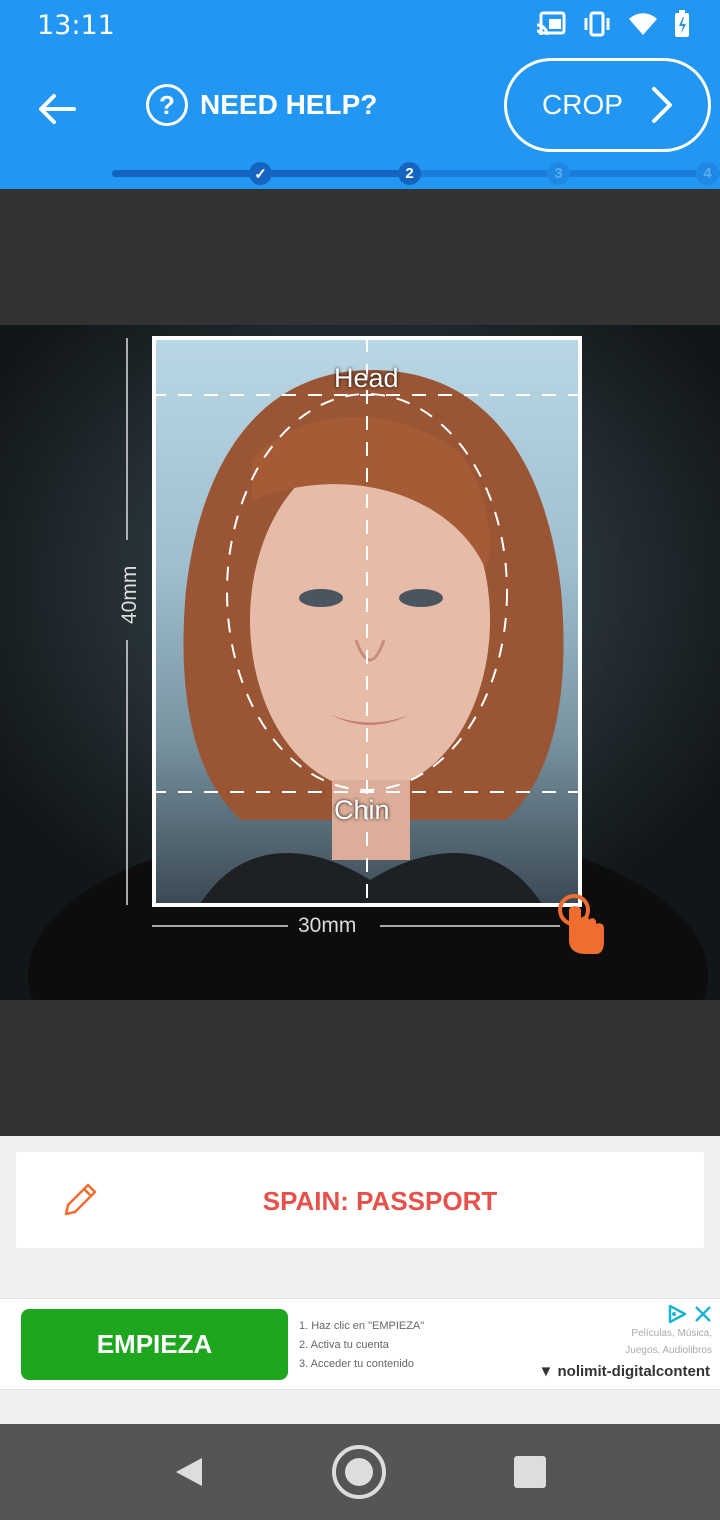 This screenshot has width=720, height=1520. Describe the element at coordinates (546, 1371) in the screenshot. I see `ad-brand-icon: ▼` at that location.